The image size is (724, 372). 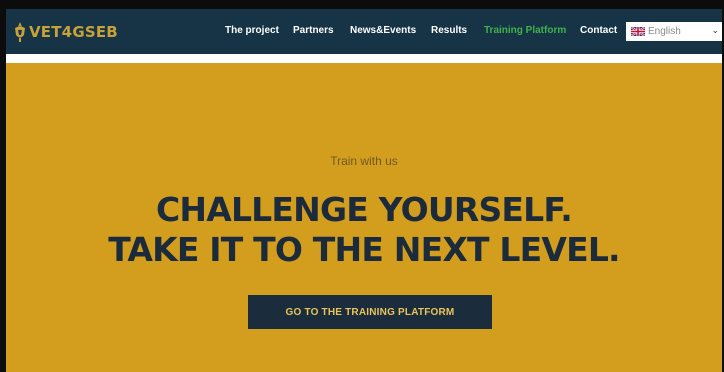 What do you see at coordinates (364, 249) in the screenshot?
I see `hero-headline-line-2: TAKE IT TO THE NEXT LEVEL.` at bounding box center [364, 249].